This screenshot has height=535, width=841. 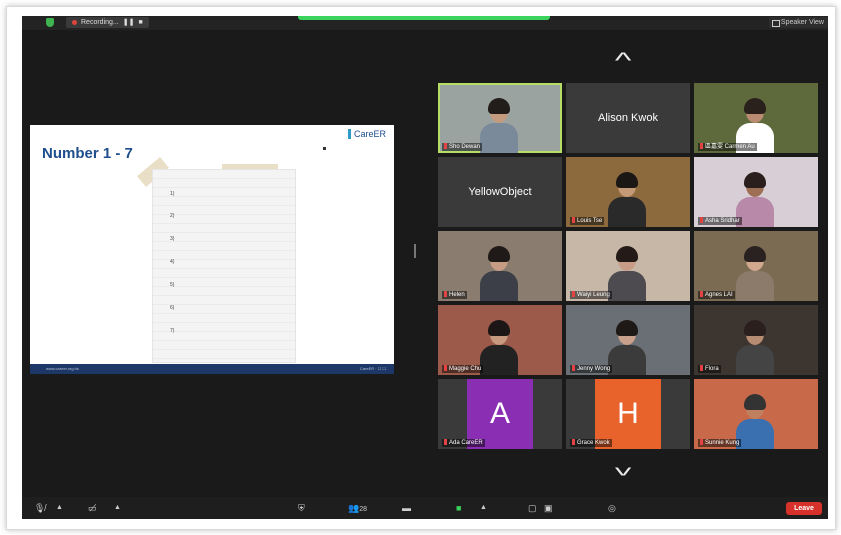 I want to click on list-number: 4), so click(x=172, y=262).